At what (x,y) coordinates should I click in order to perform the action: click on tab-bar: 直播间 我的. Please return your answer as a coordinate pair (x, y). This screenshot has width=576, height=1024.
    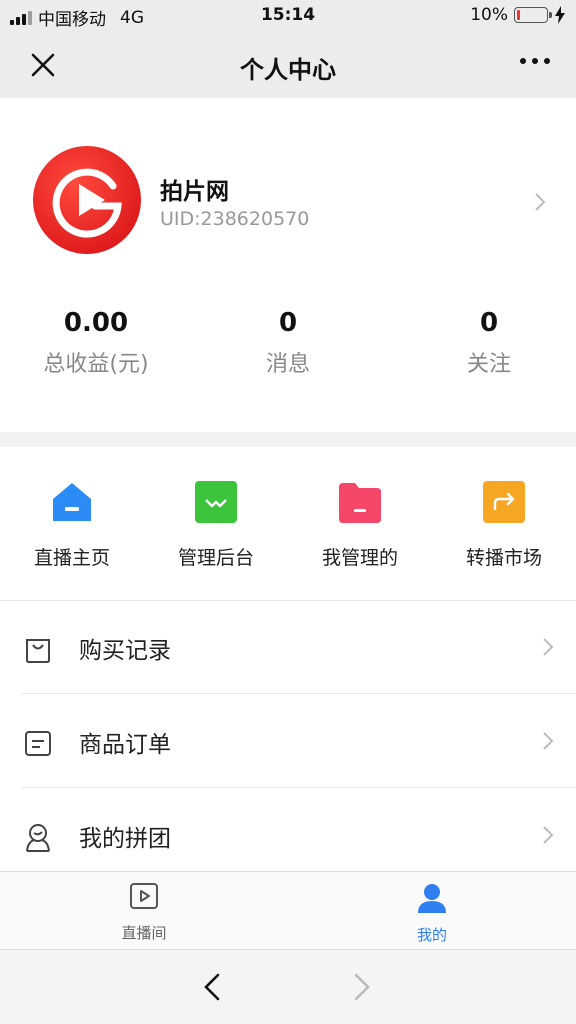
    Looking at the image, I should click on (288, 910).